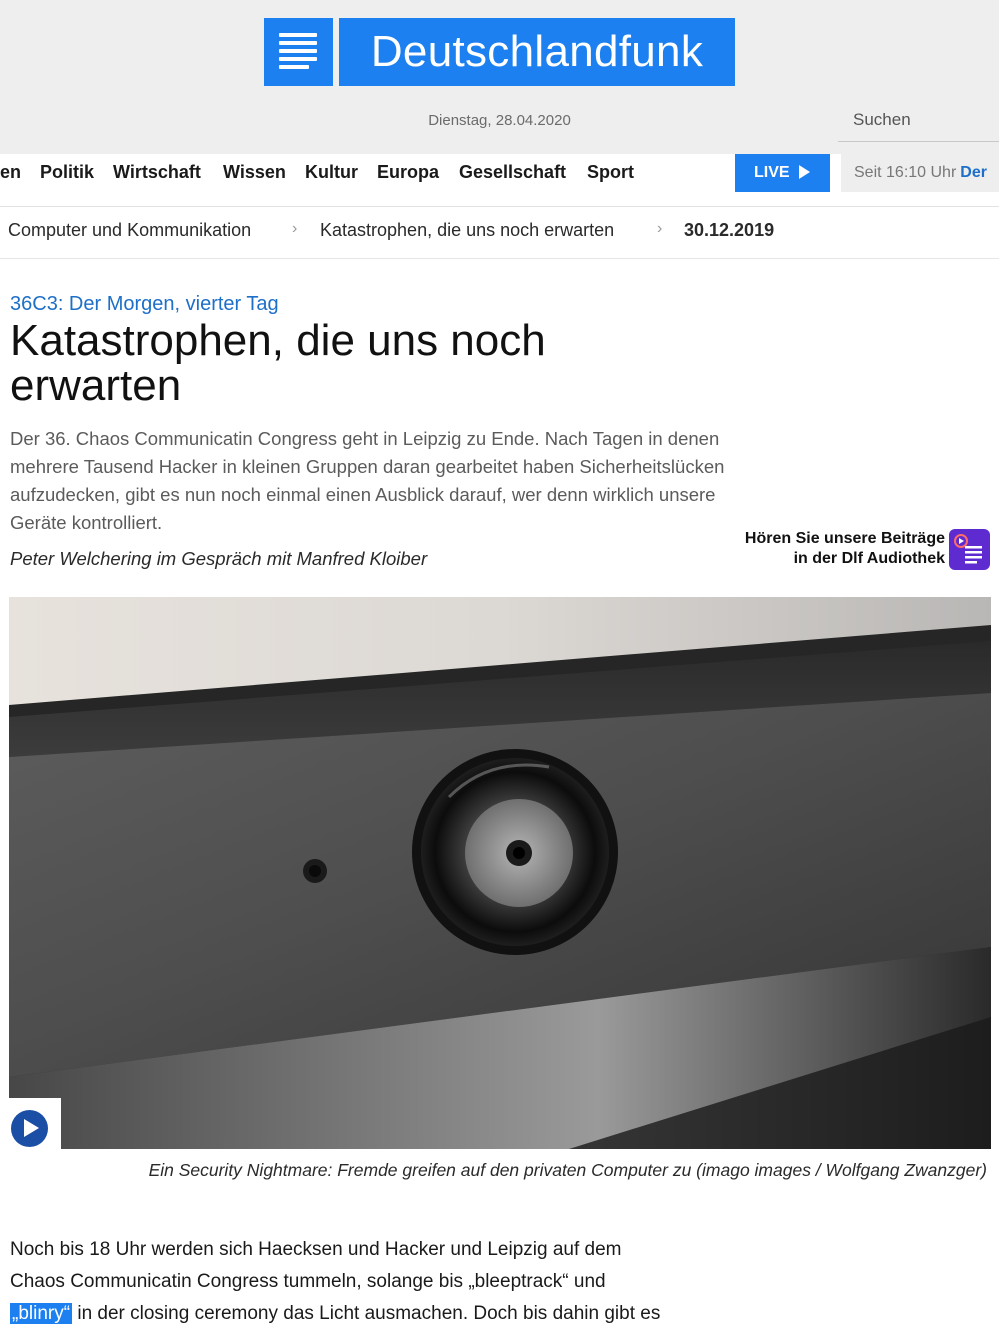 The image size is (999, 1336). I want to click on highlighted-text: „blinry“, so click(41, 1313).